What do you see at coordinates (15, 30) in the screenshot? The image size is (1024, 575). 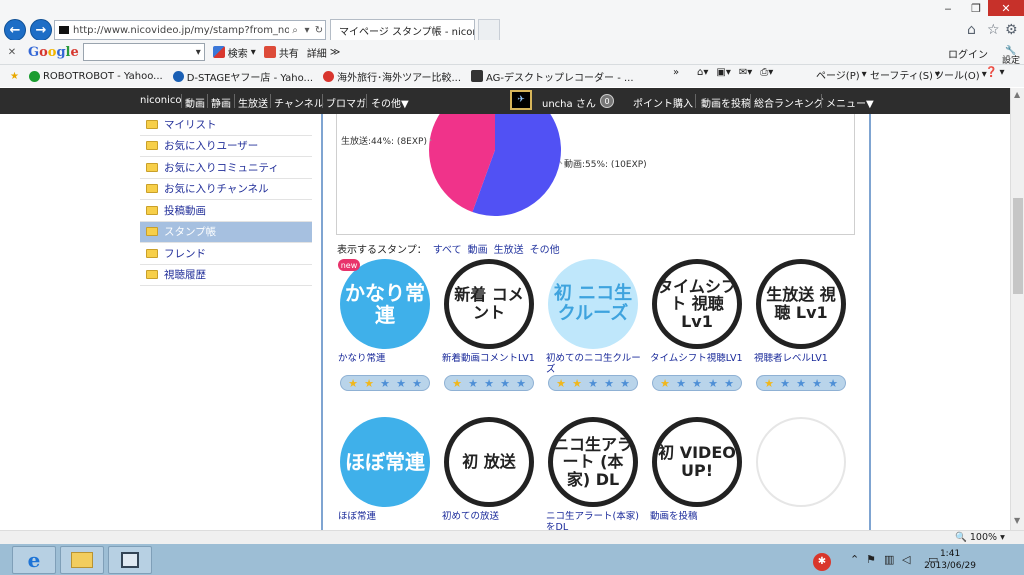 I see `back-button: ←` at bounding box center [15, 30].